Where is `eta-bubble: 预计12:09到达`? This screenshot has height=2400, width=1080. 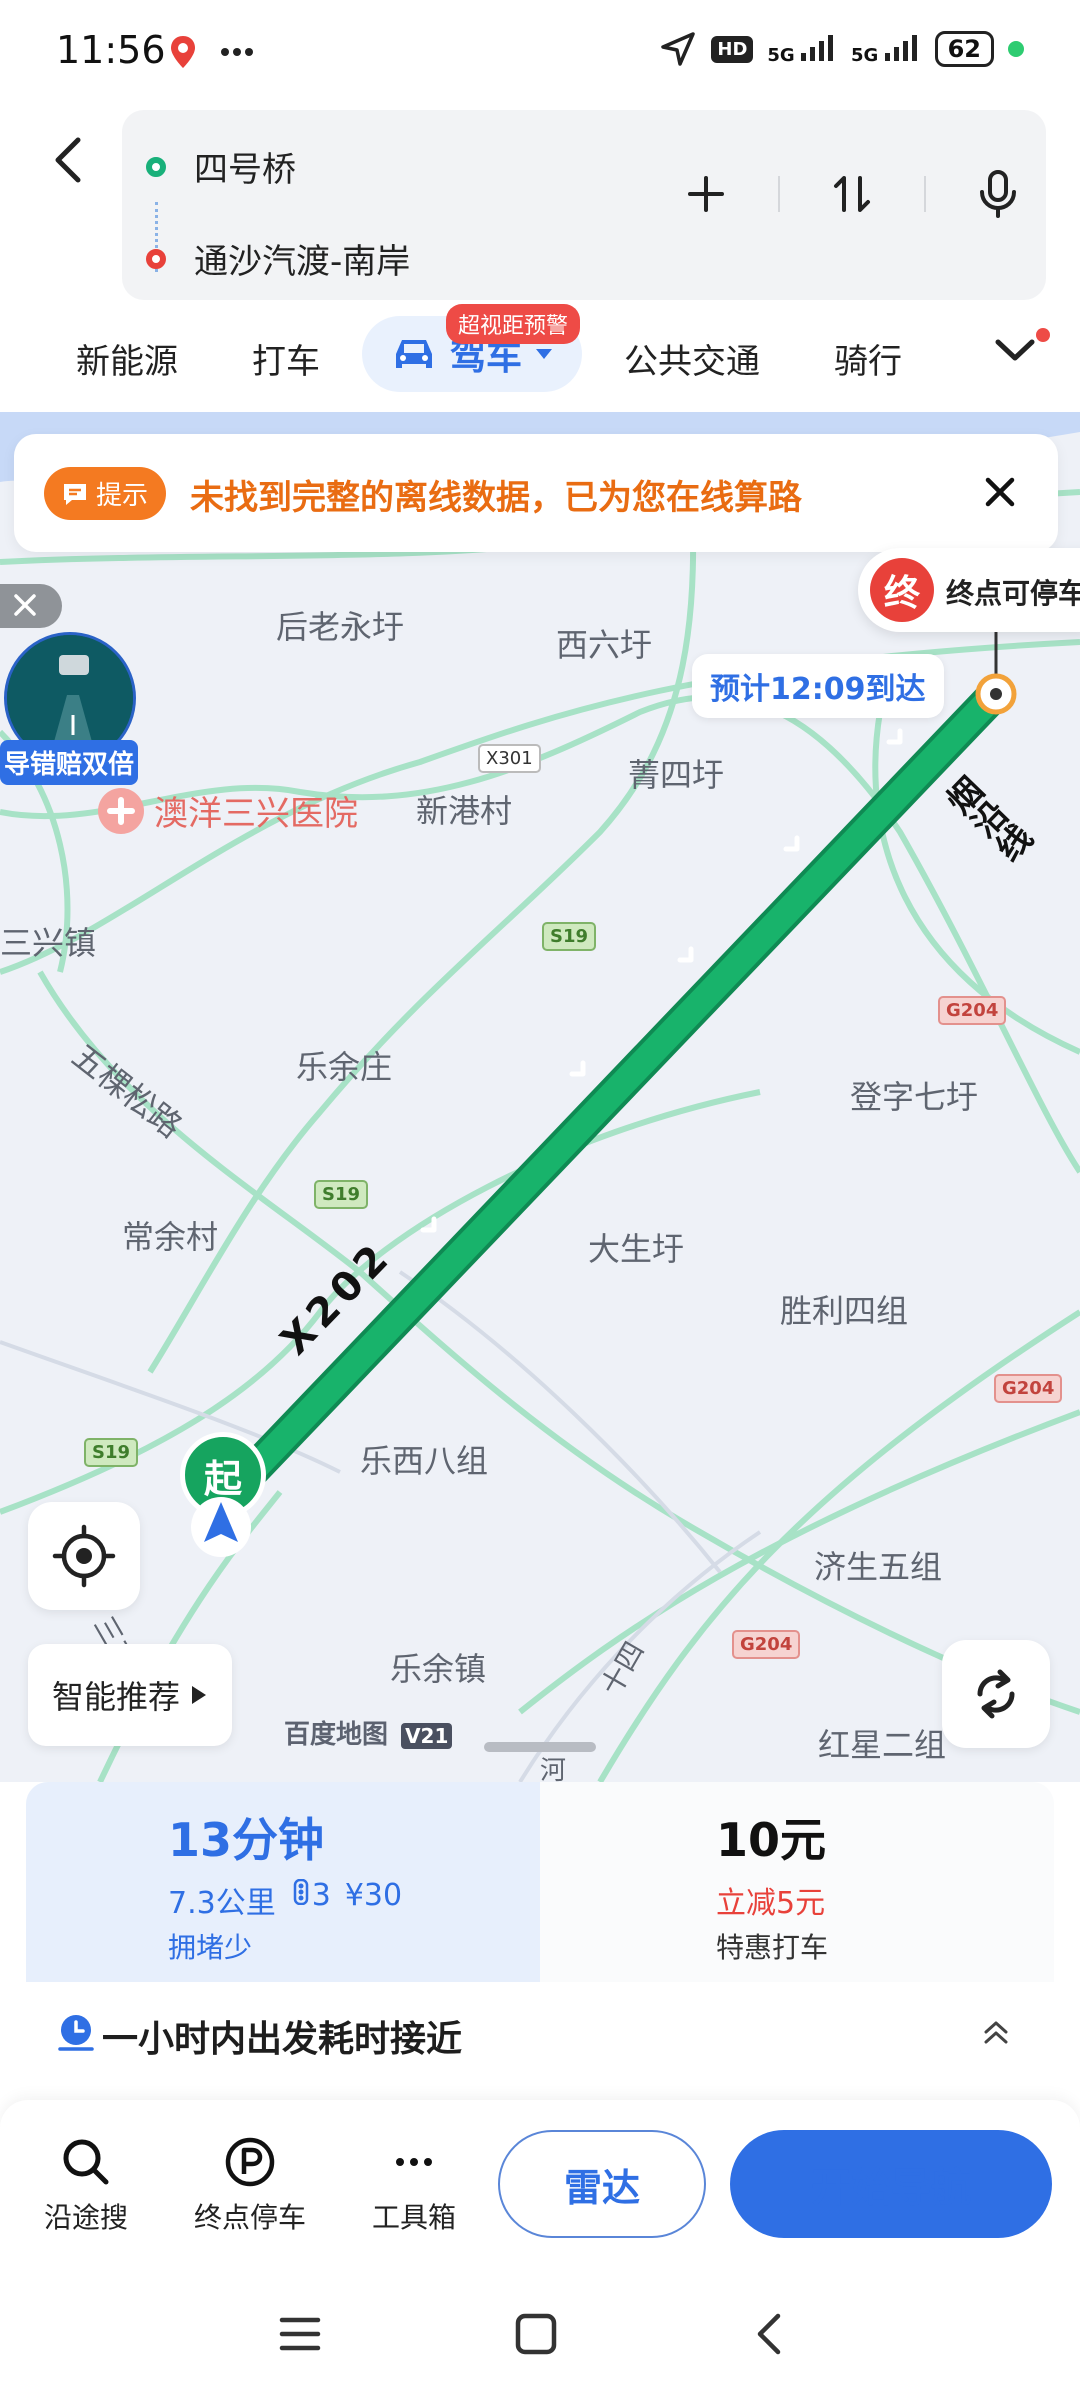
eta-bubble: 预计12:09到达 is located at coordinates (818, 686).